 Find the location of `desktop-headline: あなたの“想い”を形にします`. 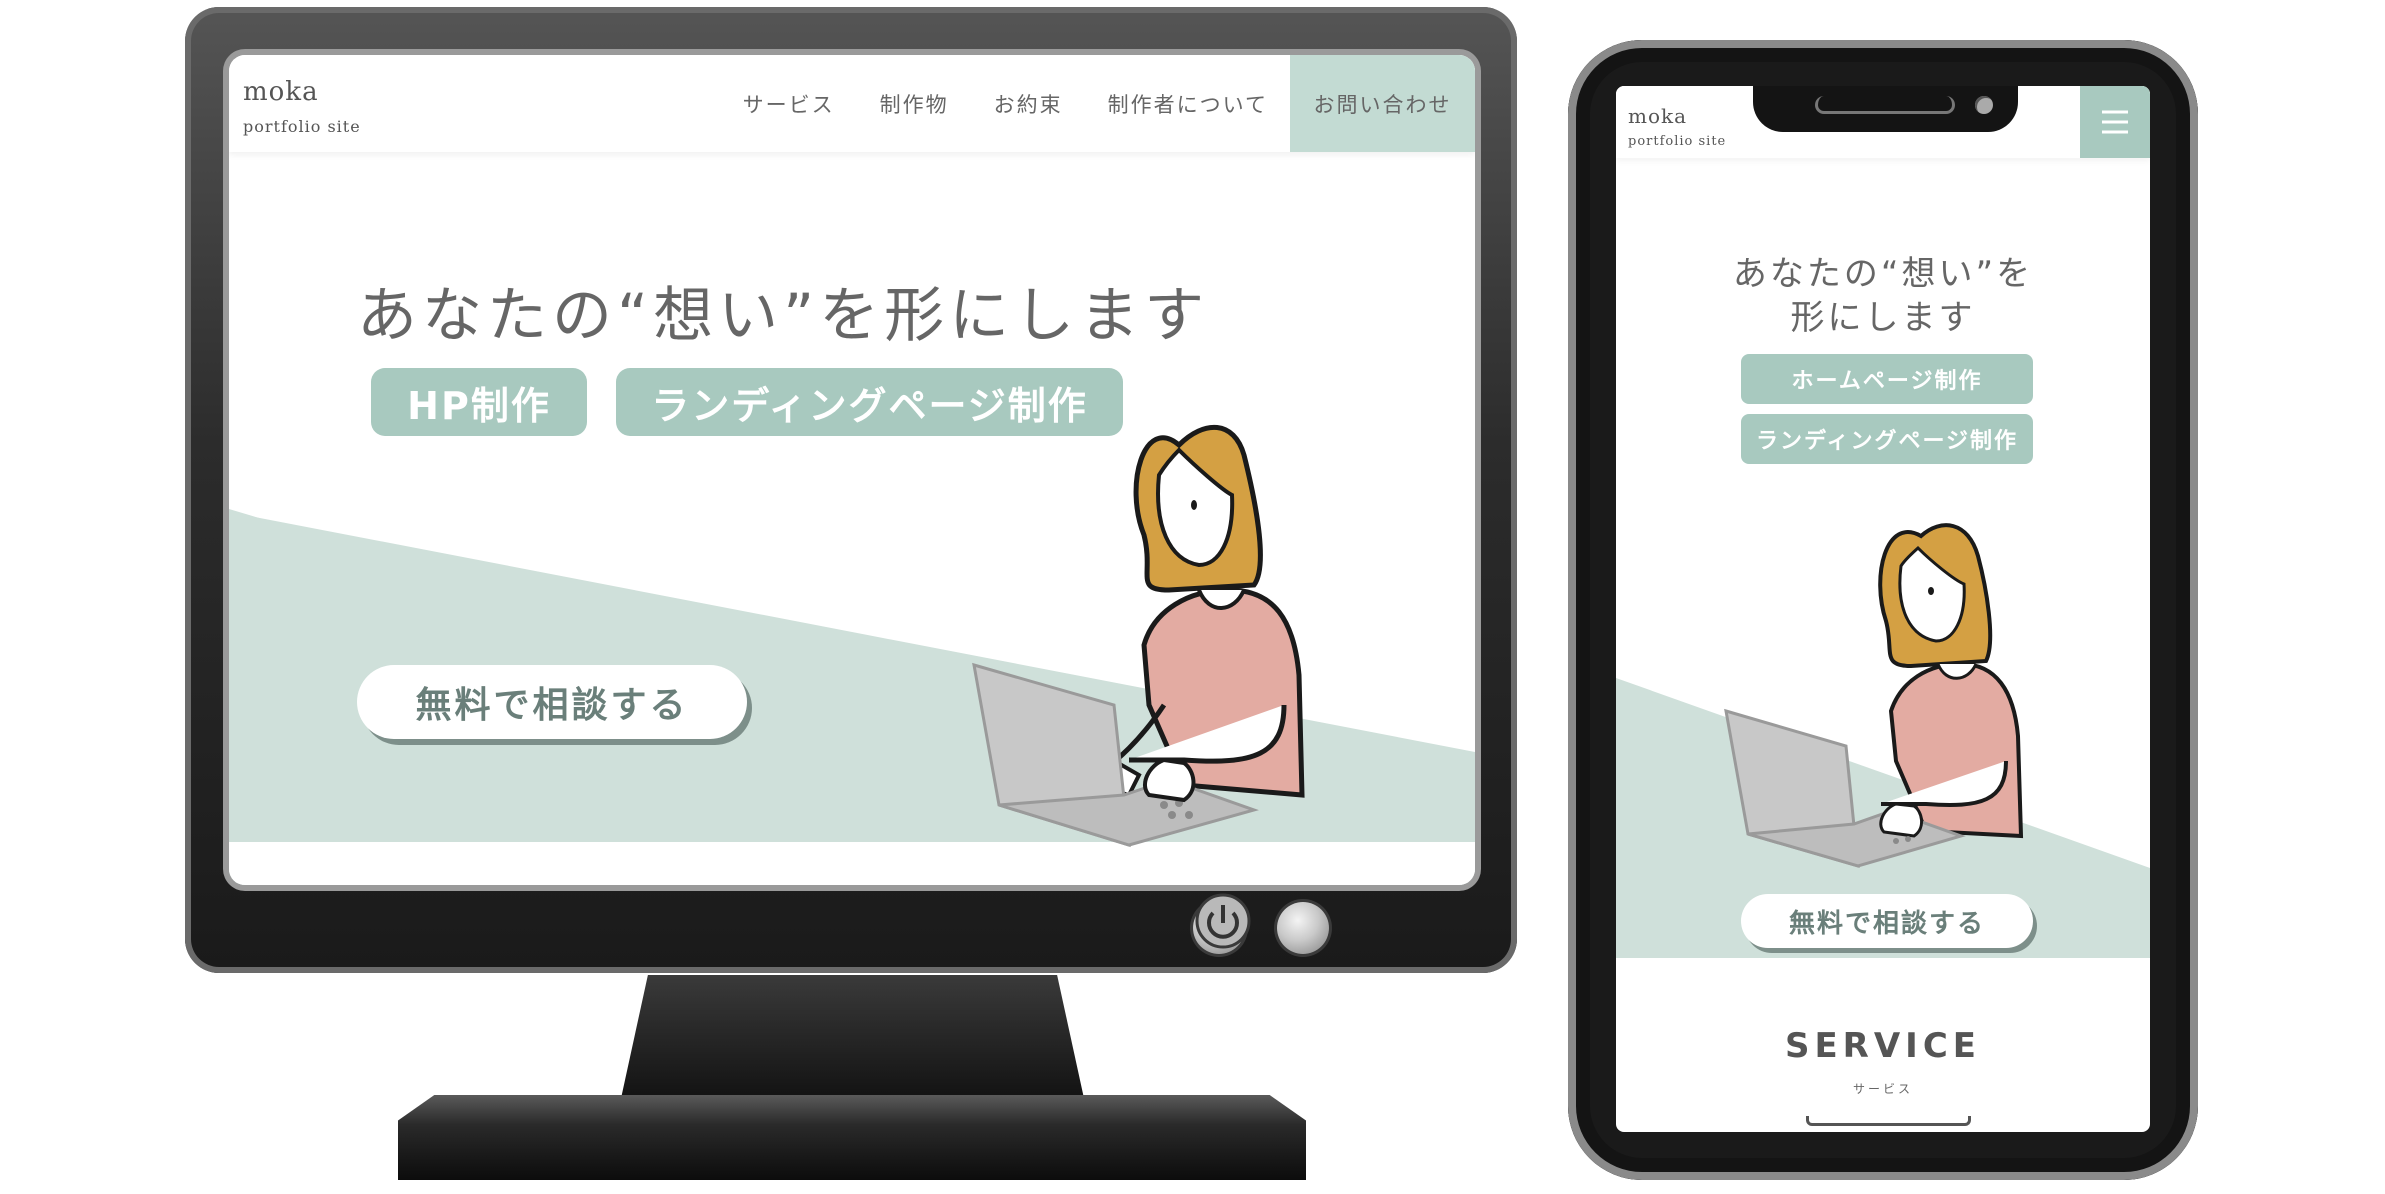

desktop-headline: あなたの“想い”を形にします is located at coordinates (783, 316).